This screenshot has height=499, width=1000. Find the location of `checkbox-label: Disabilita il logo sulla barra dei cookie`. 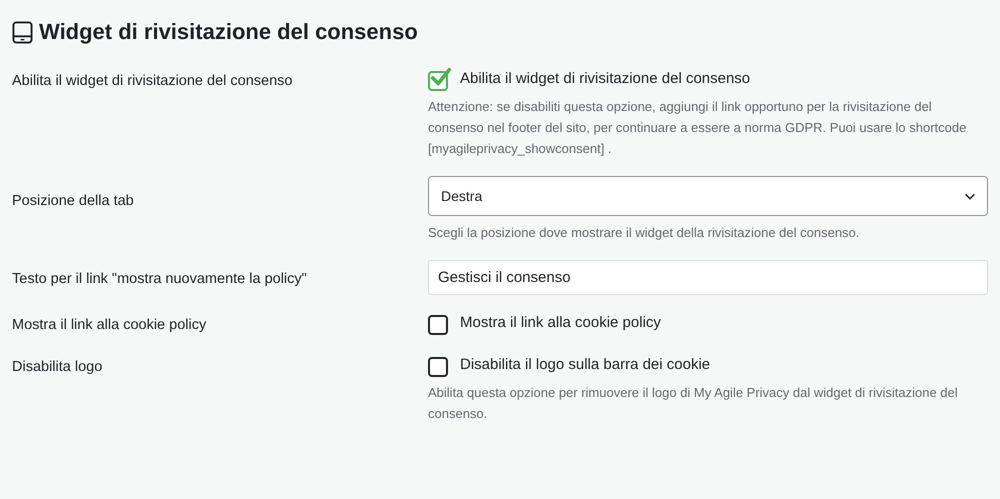

checkbox-label: Disabilita il logo sulla barra dei cookie is located at coordinates (585, 364).